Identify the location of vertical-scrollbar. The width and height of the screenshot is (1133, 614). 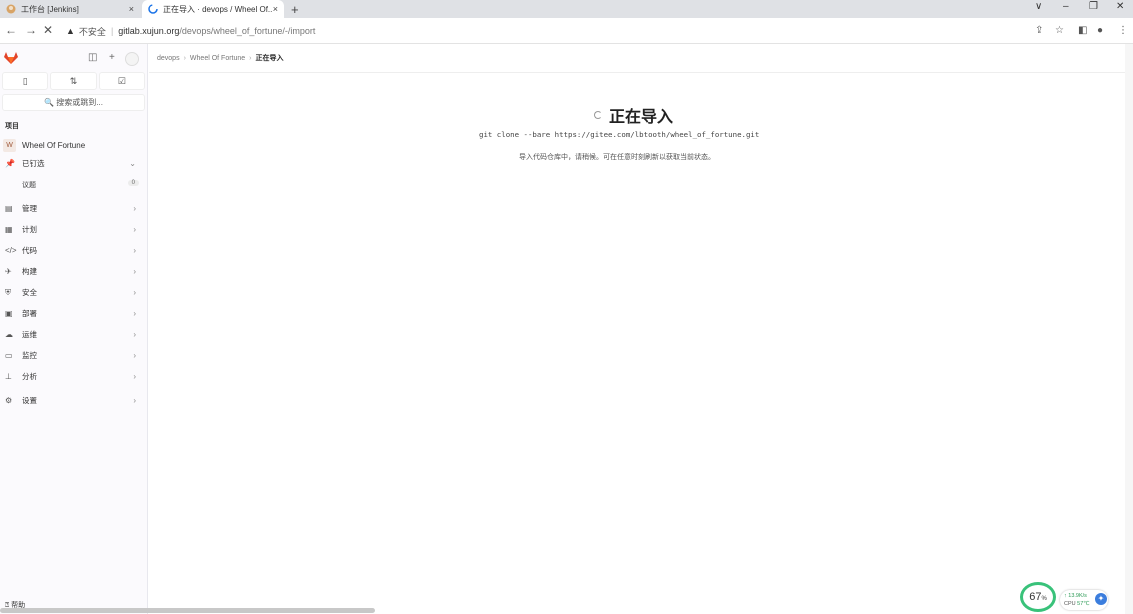
(1129, 329).